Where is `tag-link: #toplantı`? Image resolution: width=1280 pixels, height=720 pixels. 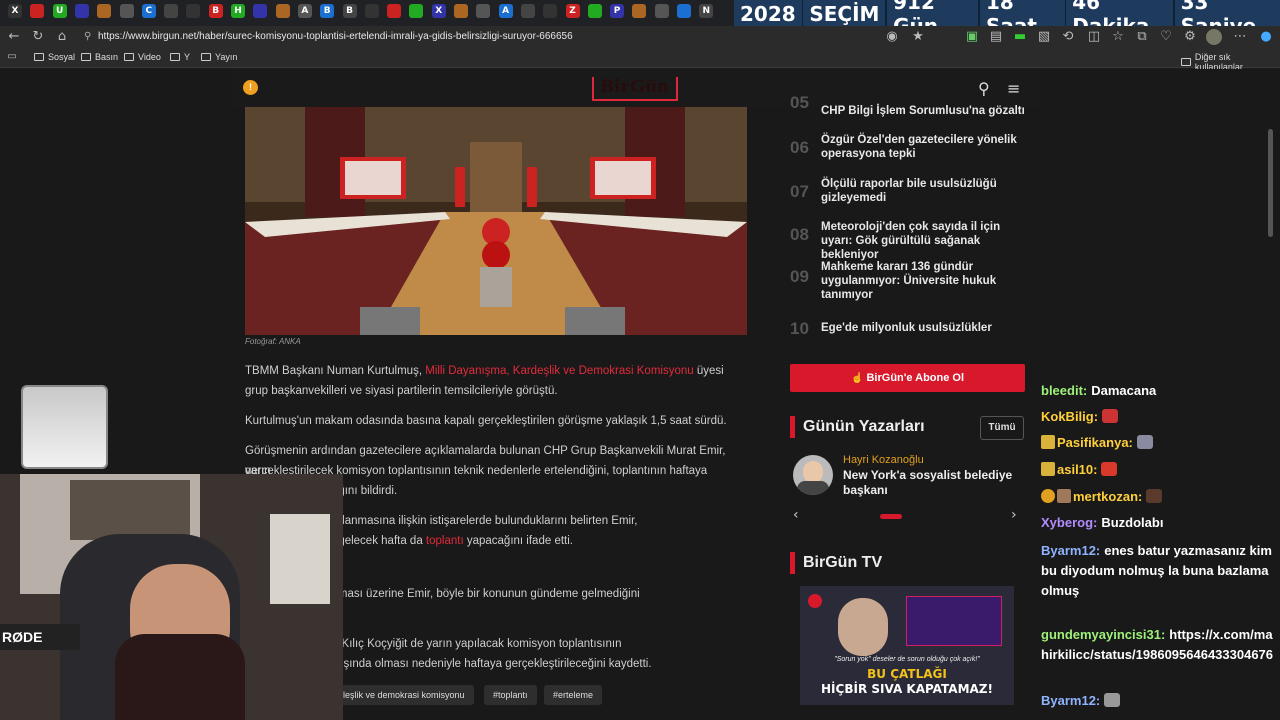
tag-link: #toplantı is located at coordinates (510, 695).